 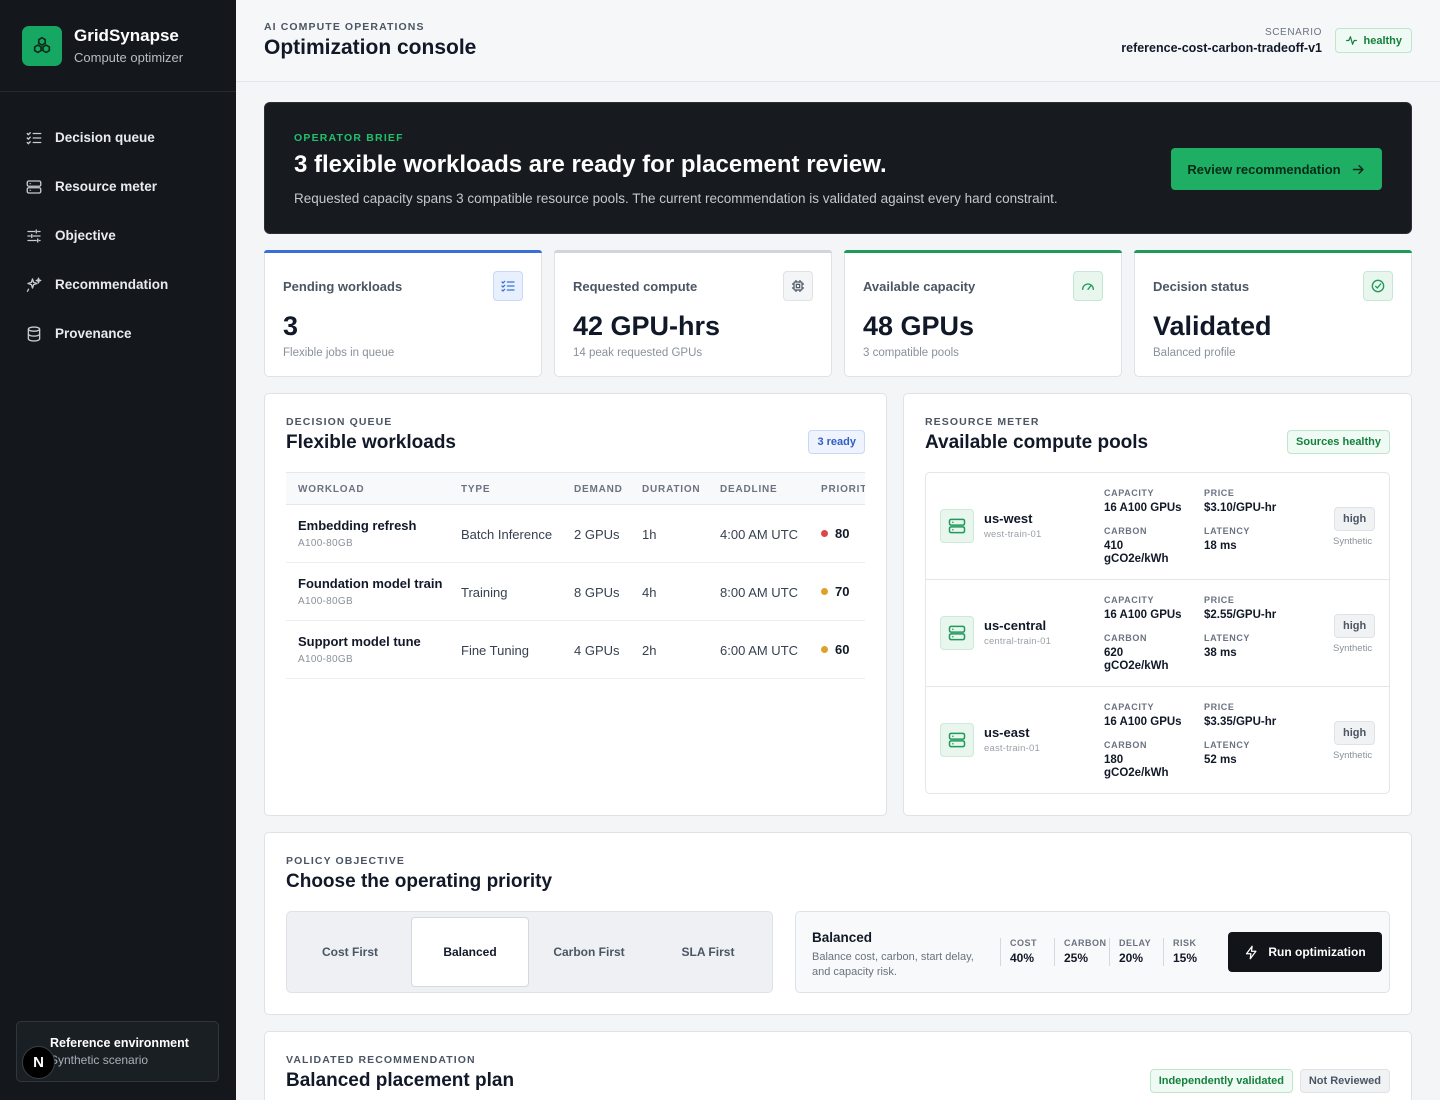 What do you see at coordinates (1355, 733) in the screenshot?
I see `tier-badge: high` at bounding box center [1355, 733].